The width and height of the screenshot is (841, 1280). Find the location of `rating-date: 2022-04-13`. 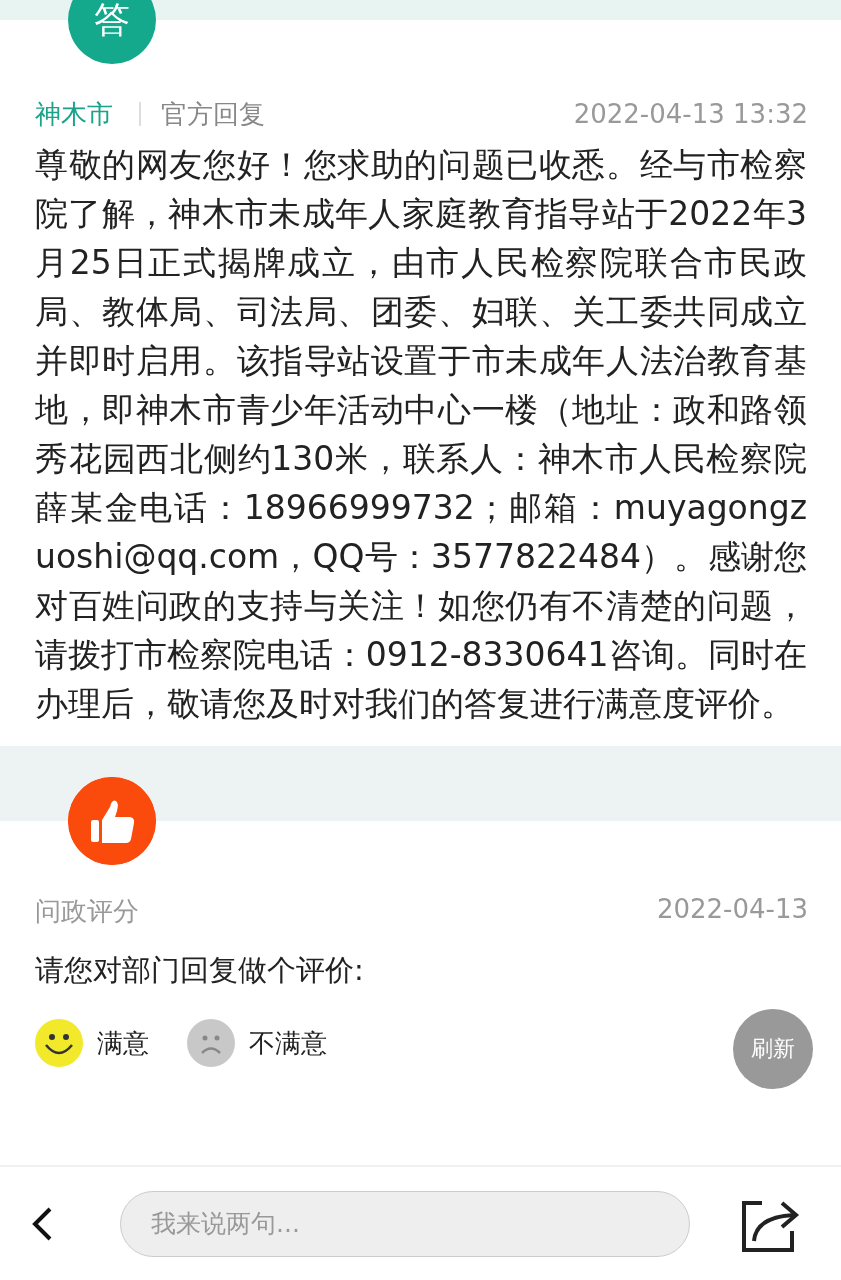

rating-date: 2022-04-13 is located at coordinates (732, 910).